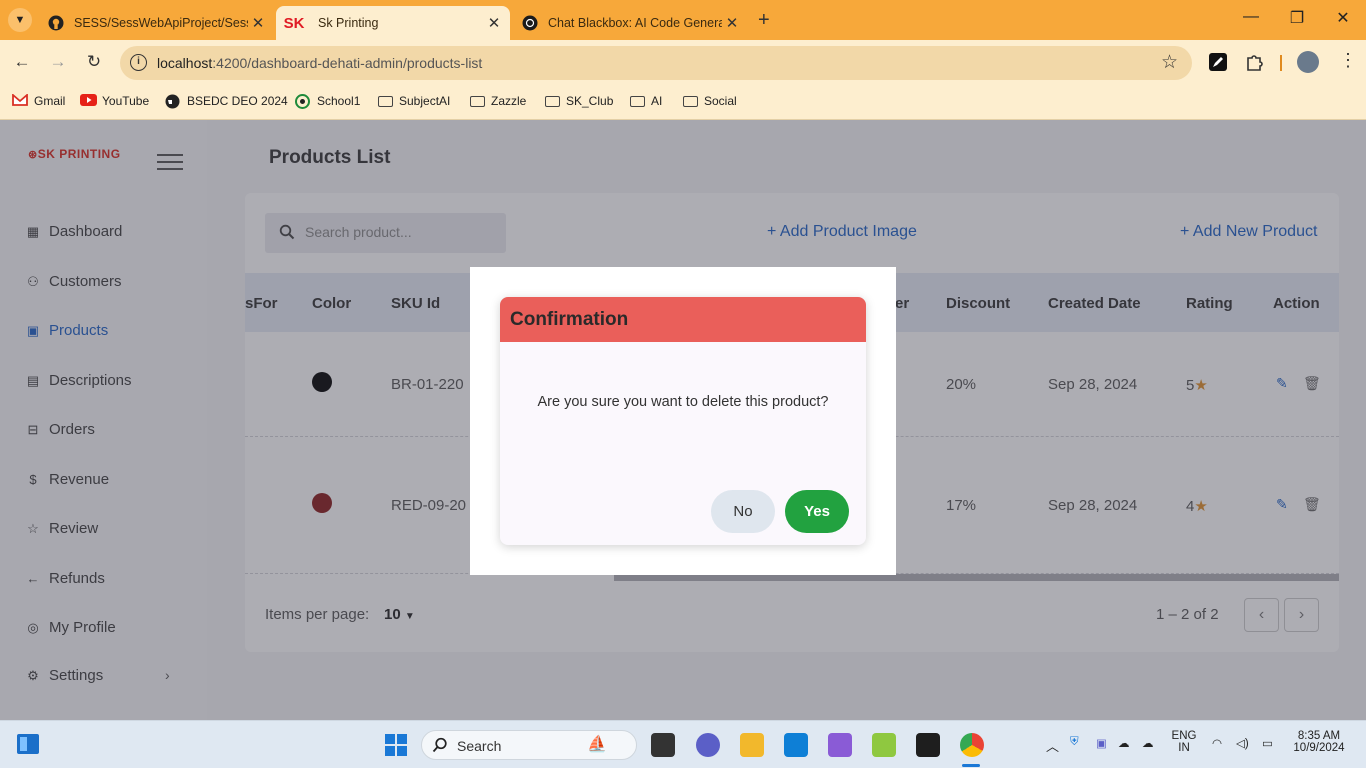 The image size is (1366, 768). Describe the element at coordinates (1052, 745) in the screenshot. I see `tray-overflow-icon: ︿` at that location.